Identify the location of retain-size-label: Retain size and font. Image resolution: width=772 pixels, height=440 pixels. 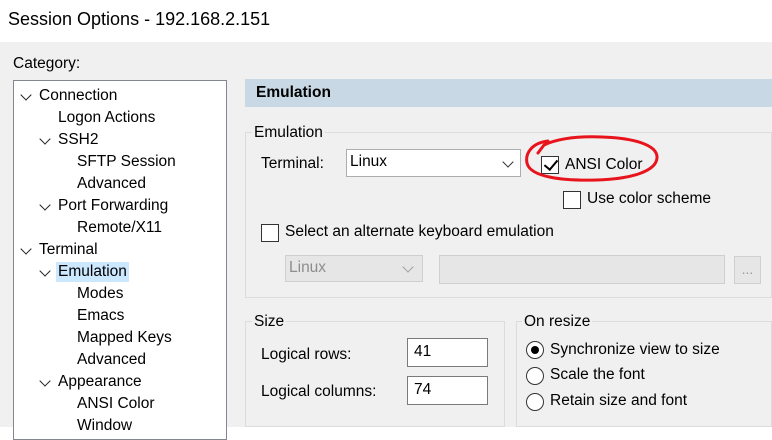
(618, 401).